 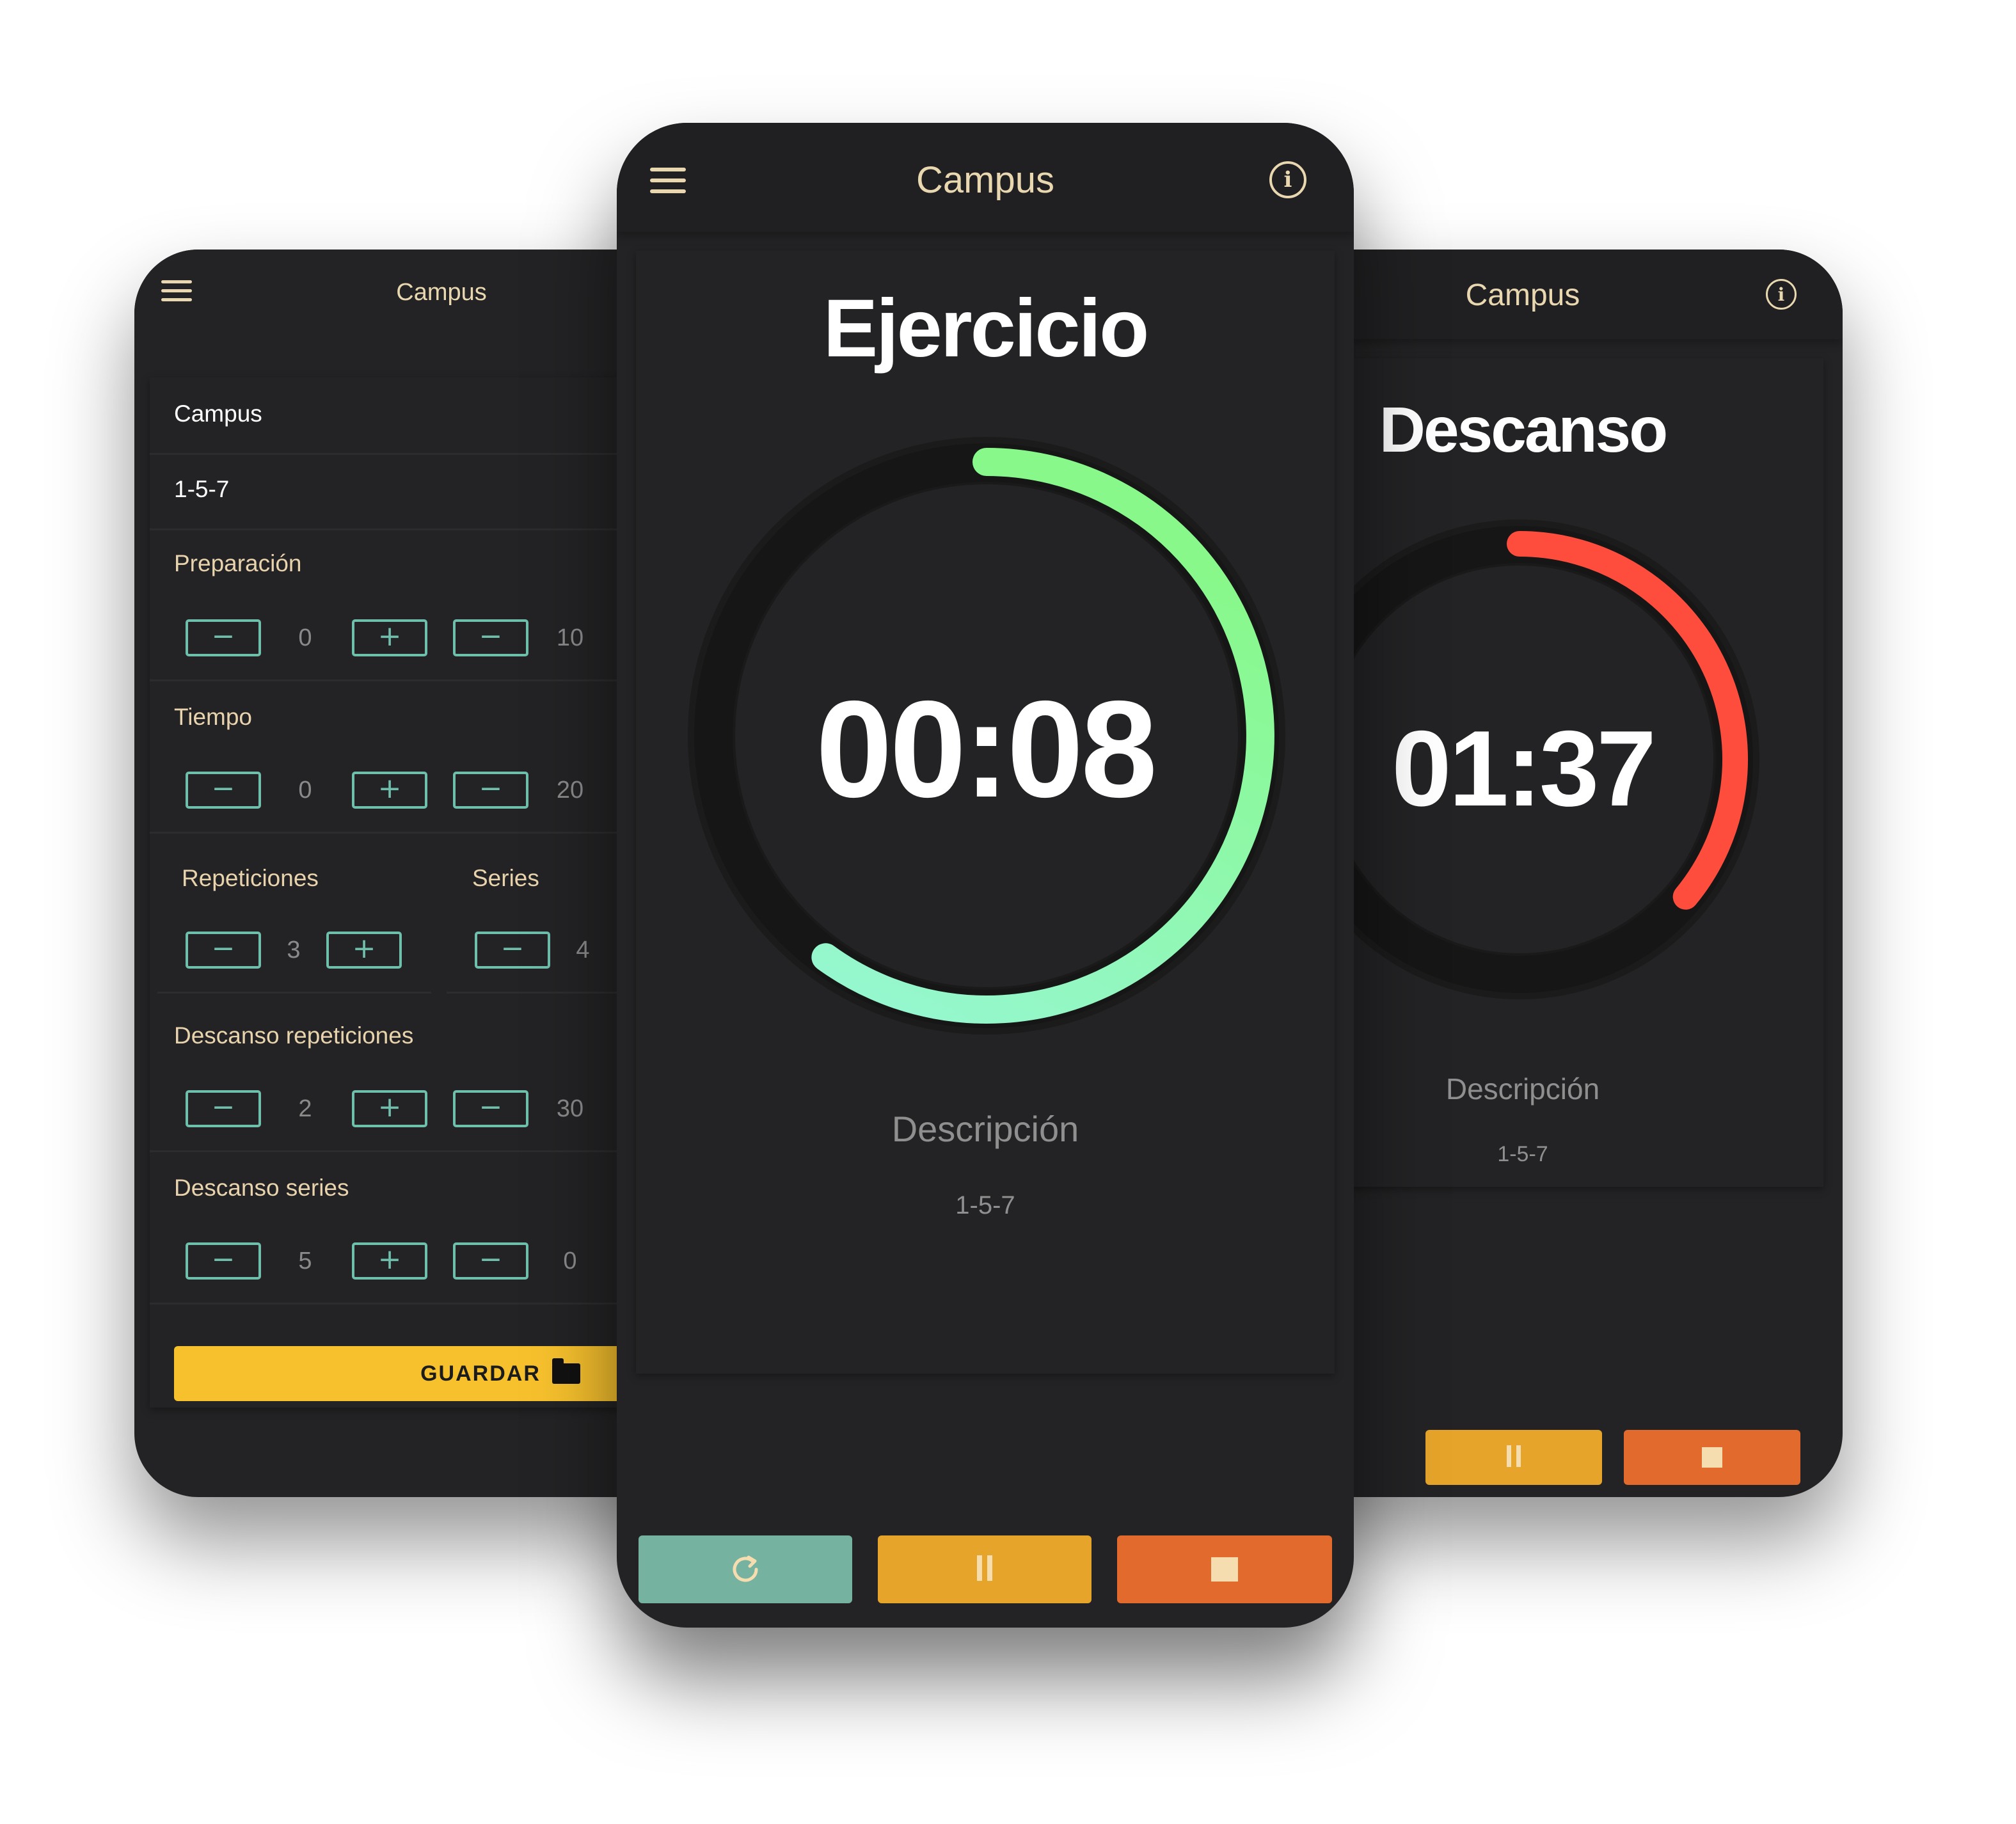 What do you see at coordinates (223, 790) in the screenshot?
I see `tiempo-decrement-button: −` at bounding box center [223, 790].